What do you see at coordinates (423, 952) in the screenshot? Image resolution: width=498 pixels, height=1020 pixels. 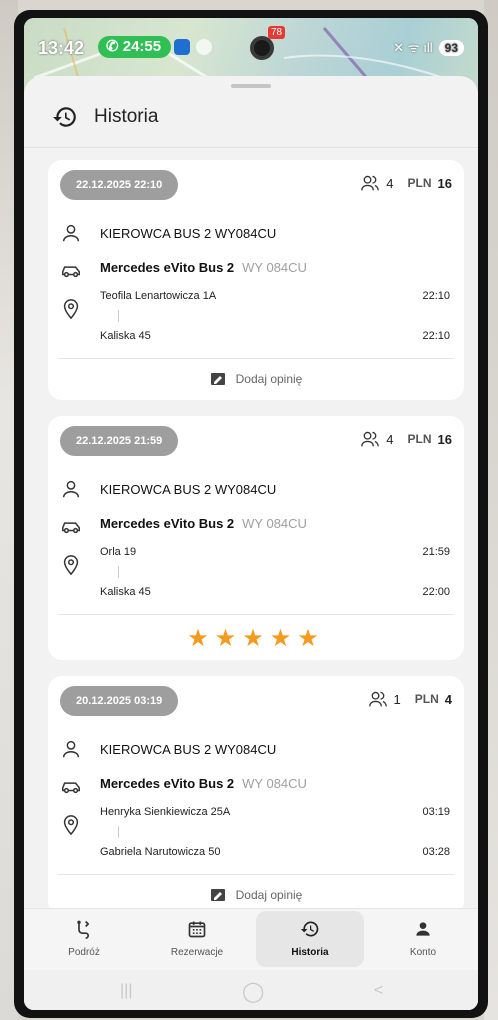 I see `nav-label: Konto` at bounding box center [423, 952].